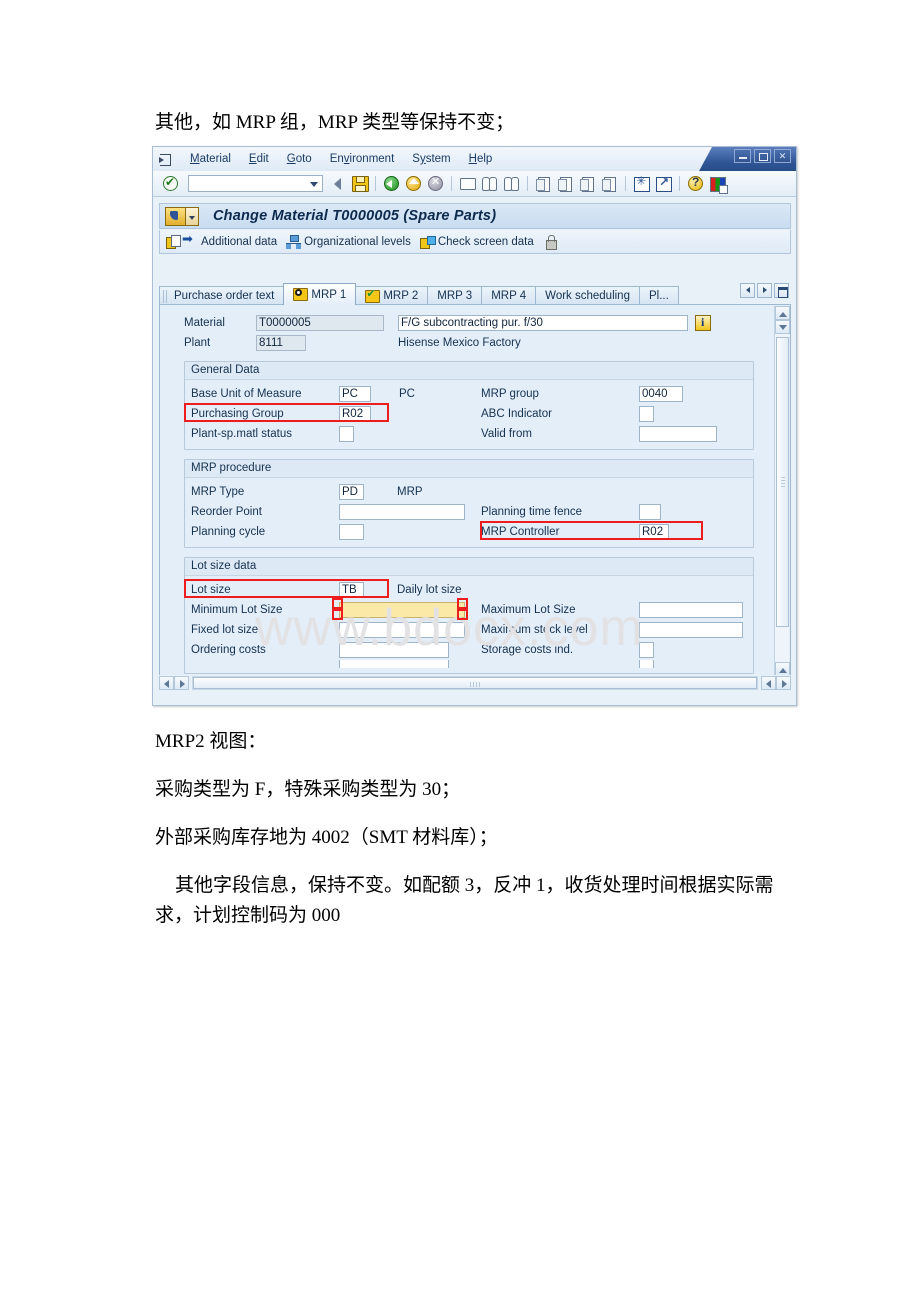 The image size is (920, 1302). Describe the element at coordinates (402, 610) in the screenshot. I see `minimum-lot-size-field` at that location.